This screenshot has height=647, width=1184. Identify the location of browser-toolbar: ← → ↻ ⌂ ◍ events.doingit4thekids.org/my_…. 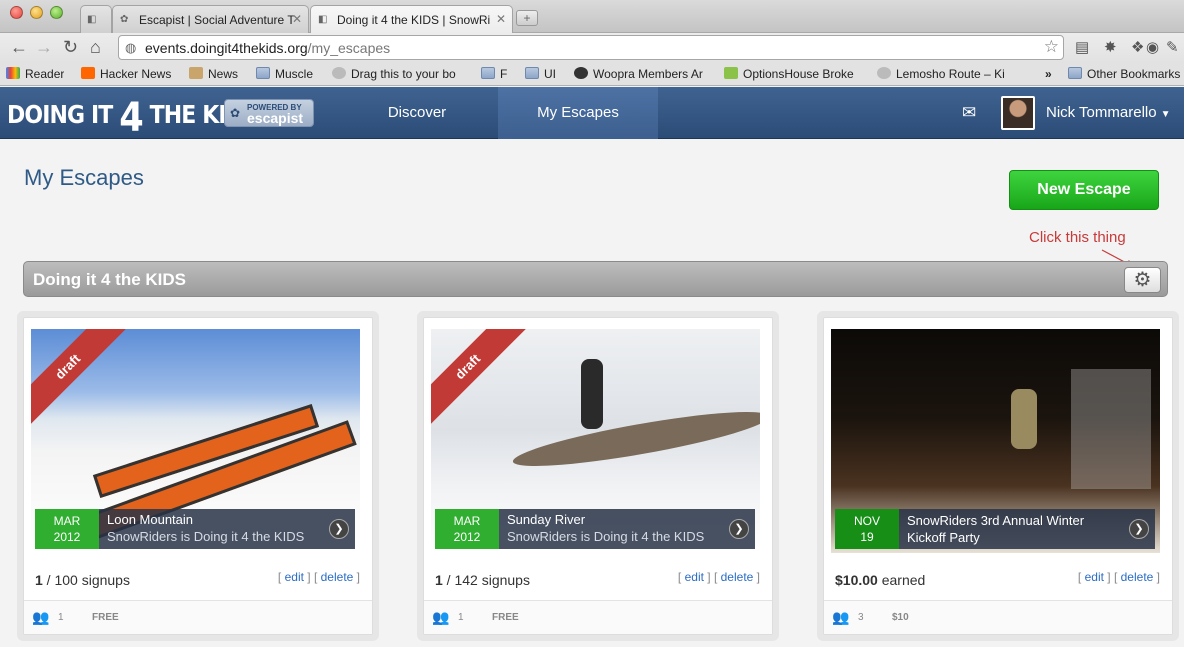
(592, 48).